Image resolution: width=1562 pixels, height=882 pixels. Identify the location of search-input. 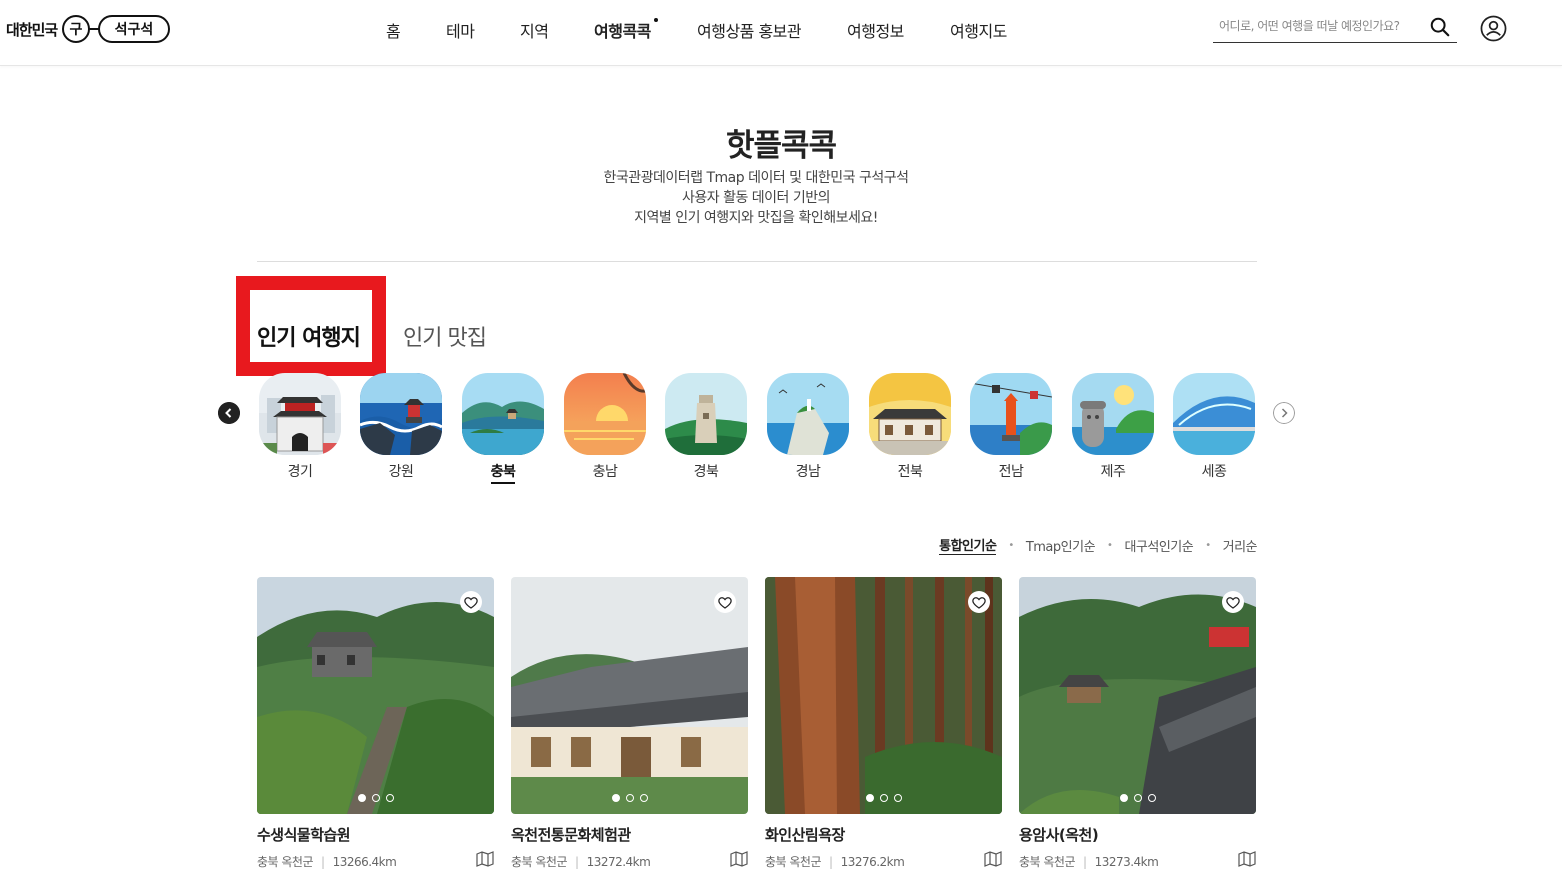
(1324, 26).